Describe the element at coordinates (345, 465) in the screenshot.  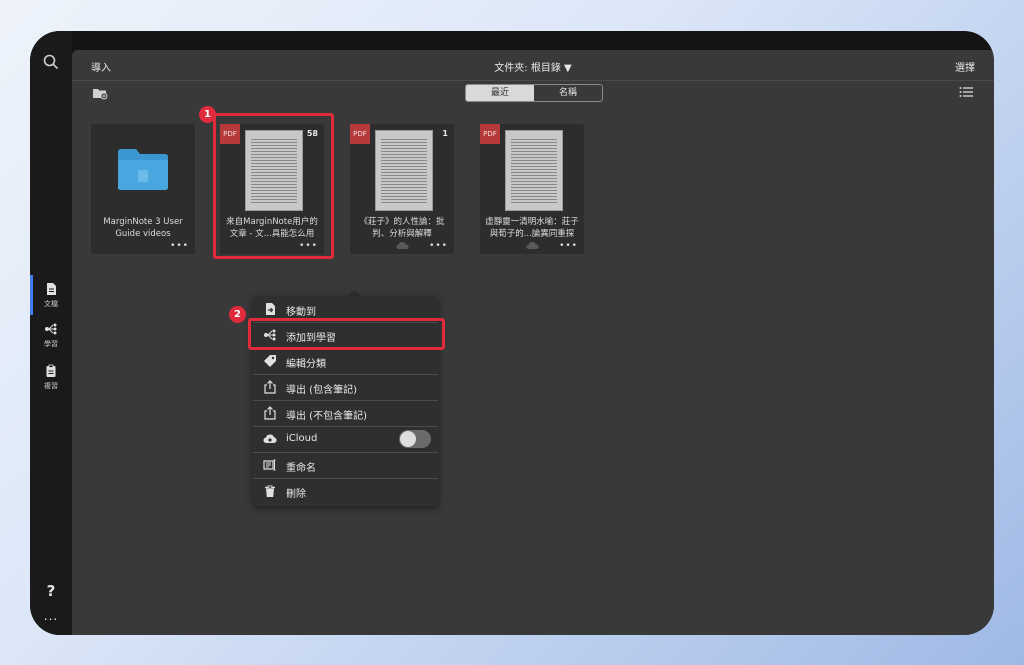
I see `menu-item-rename: 重命名` at that location.